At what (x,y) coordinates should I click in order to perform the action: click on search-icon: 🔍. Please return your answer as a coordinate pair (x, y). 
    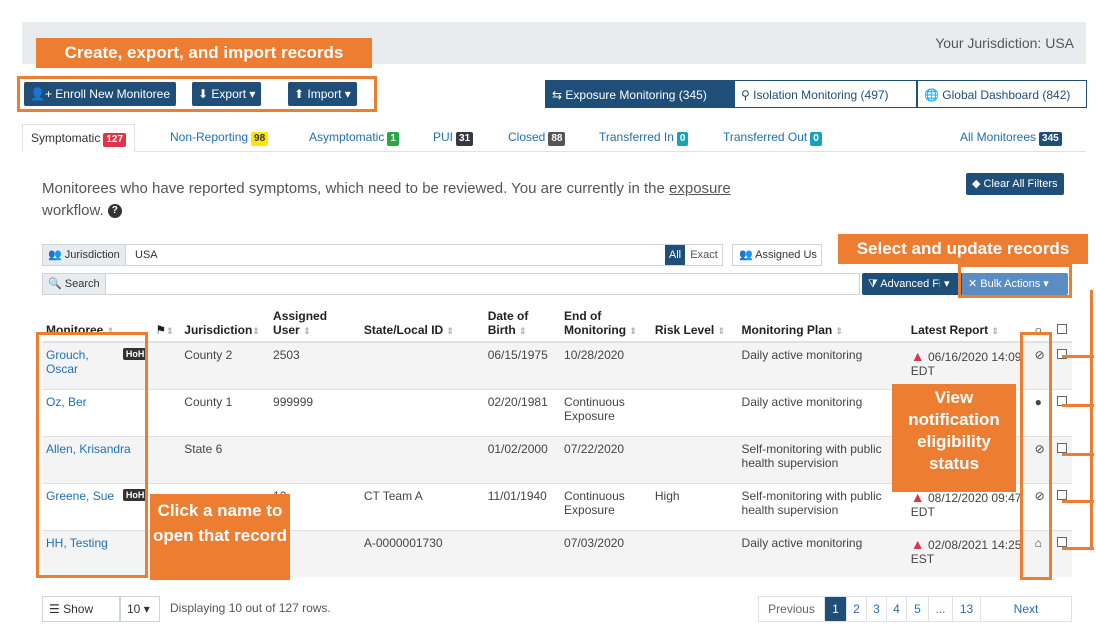
    Looking at the image, I should click on (55, 284).